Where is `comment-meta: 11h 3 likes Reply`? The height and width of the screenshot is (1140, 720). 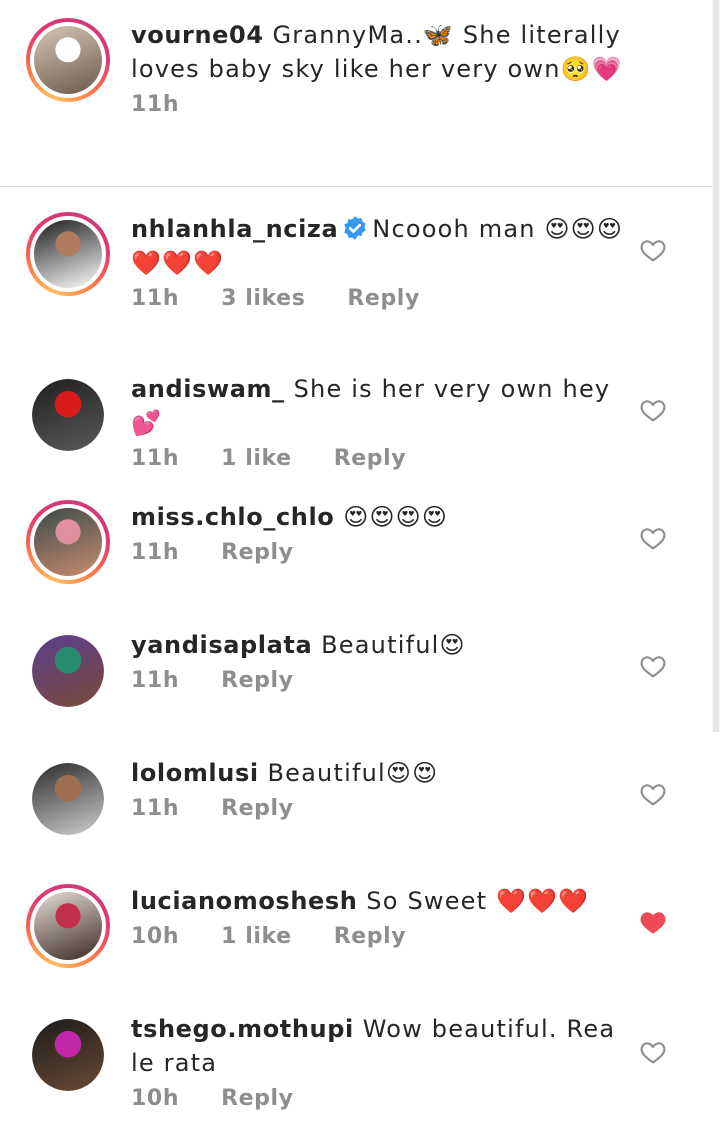
comment-meta: 11h 3 likes Reply is located at coordinates (386, 298).